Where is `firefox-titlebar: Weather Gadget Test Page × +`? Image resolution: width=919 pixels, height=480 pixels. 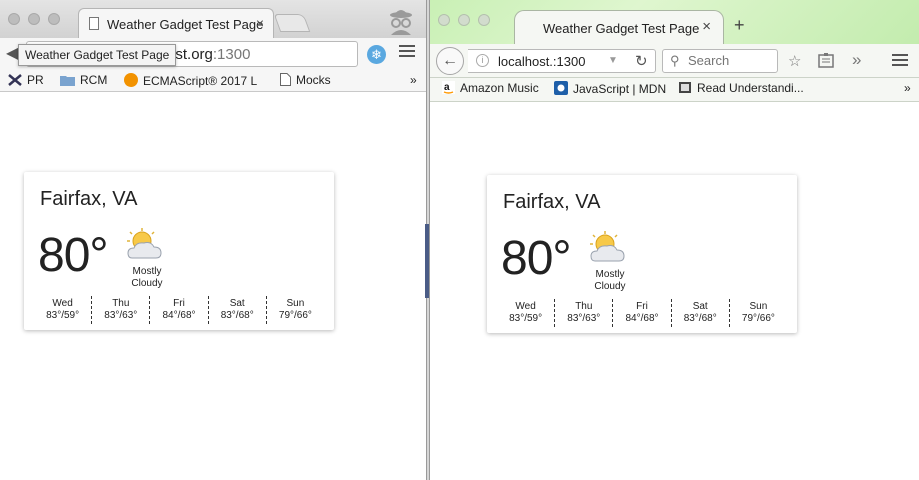 firefox-titlebar: Weather Gadget Test Page × + is located at coordinates (674, 22).